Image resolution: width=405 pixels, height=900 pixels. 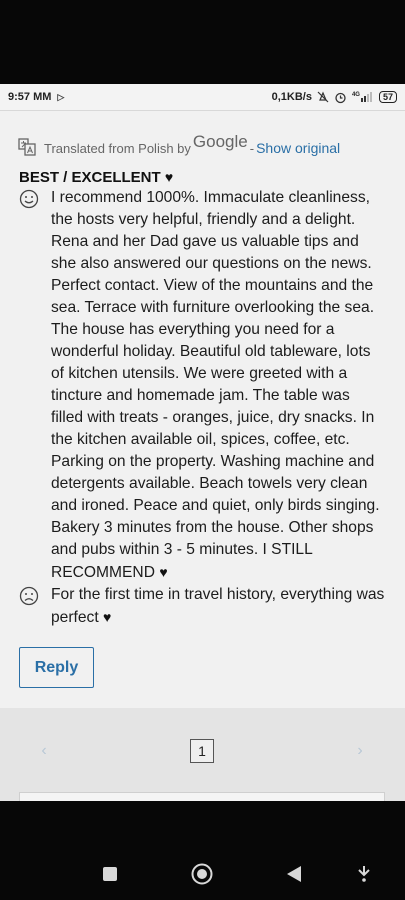 What do you see at coordinates (220, 141) in the screenshot?
I see `google-logo: Google` at bounding box center [220, 141].